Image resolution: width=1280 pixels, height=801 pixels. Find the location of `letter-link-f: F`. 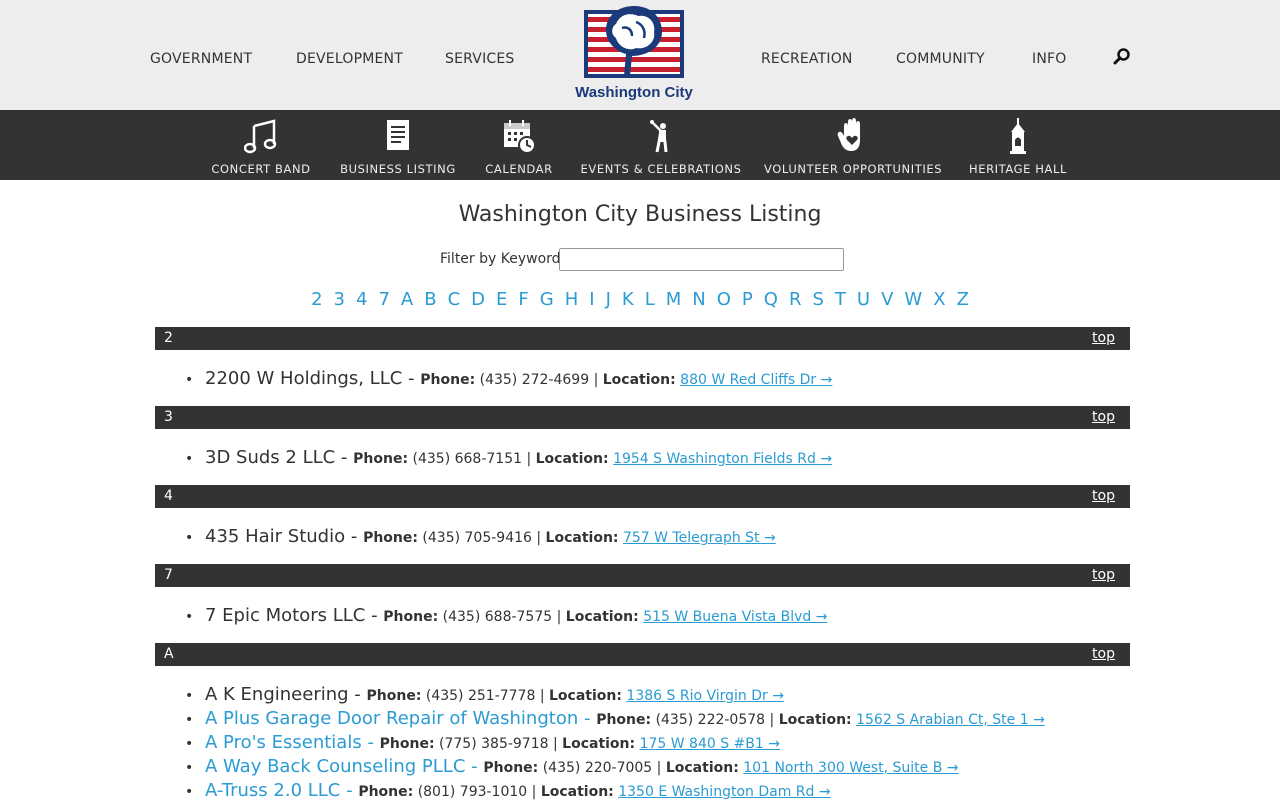

letter-link-f: F is located at coordinates (523, 299).